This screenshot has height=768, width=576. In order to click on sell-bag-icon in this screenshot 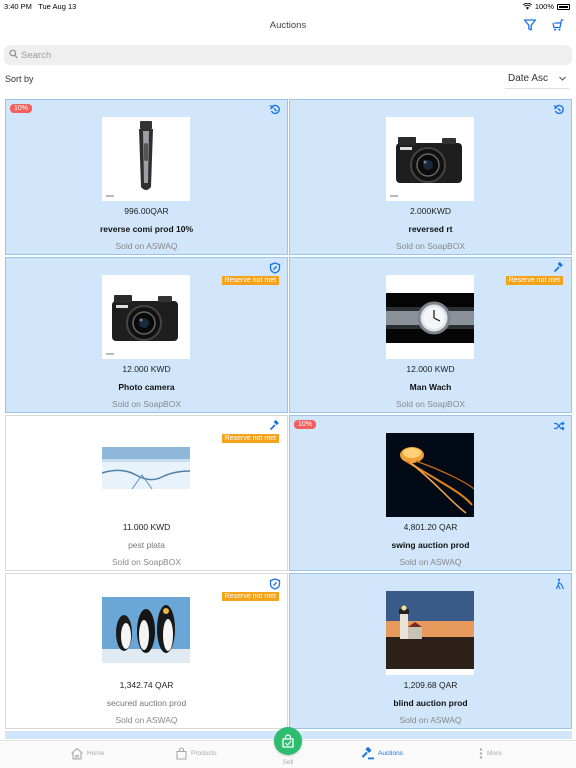, I will do `click(288, 741)`.